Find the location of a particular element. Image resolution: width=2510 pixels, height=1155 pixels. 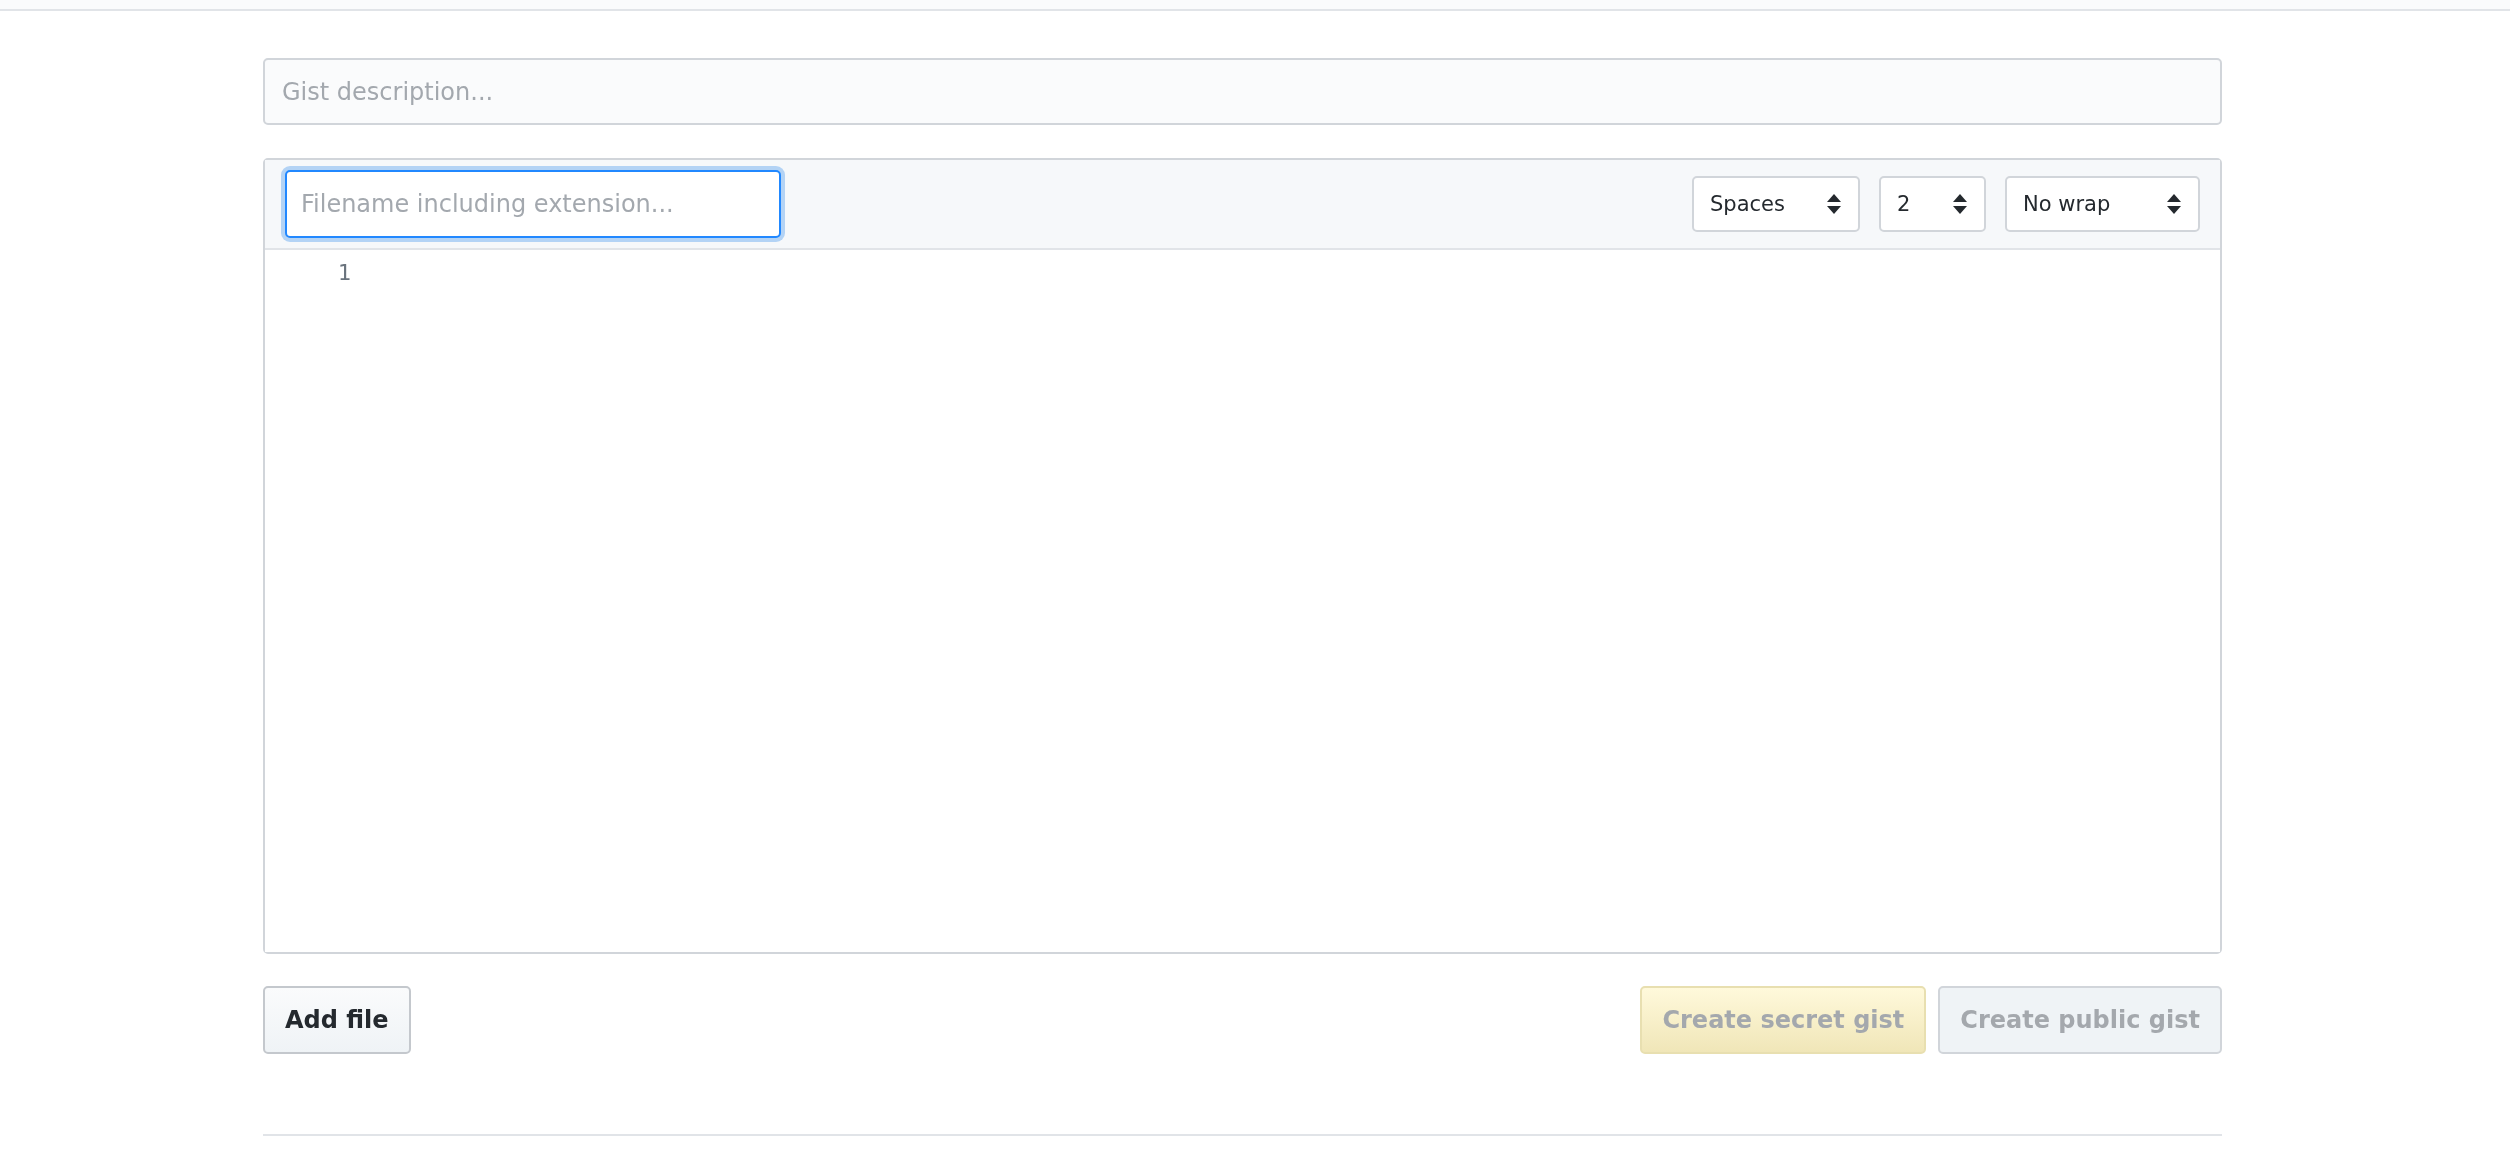

select-value: No wrap is located at coordinates (2067, 204).